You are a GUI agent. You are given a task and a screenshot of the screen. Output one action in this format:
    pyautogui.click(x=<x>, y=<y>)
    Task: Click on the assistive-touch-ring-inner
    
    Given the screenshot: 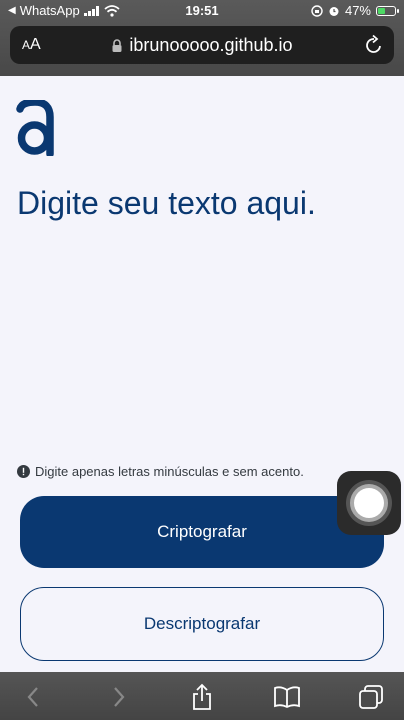 What is the action you would take?
    pyautogui.click(x=369, y=503)
    